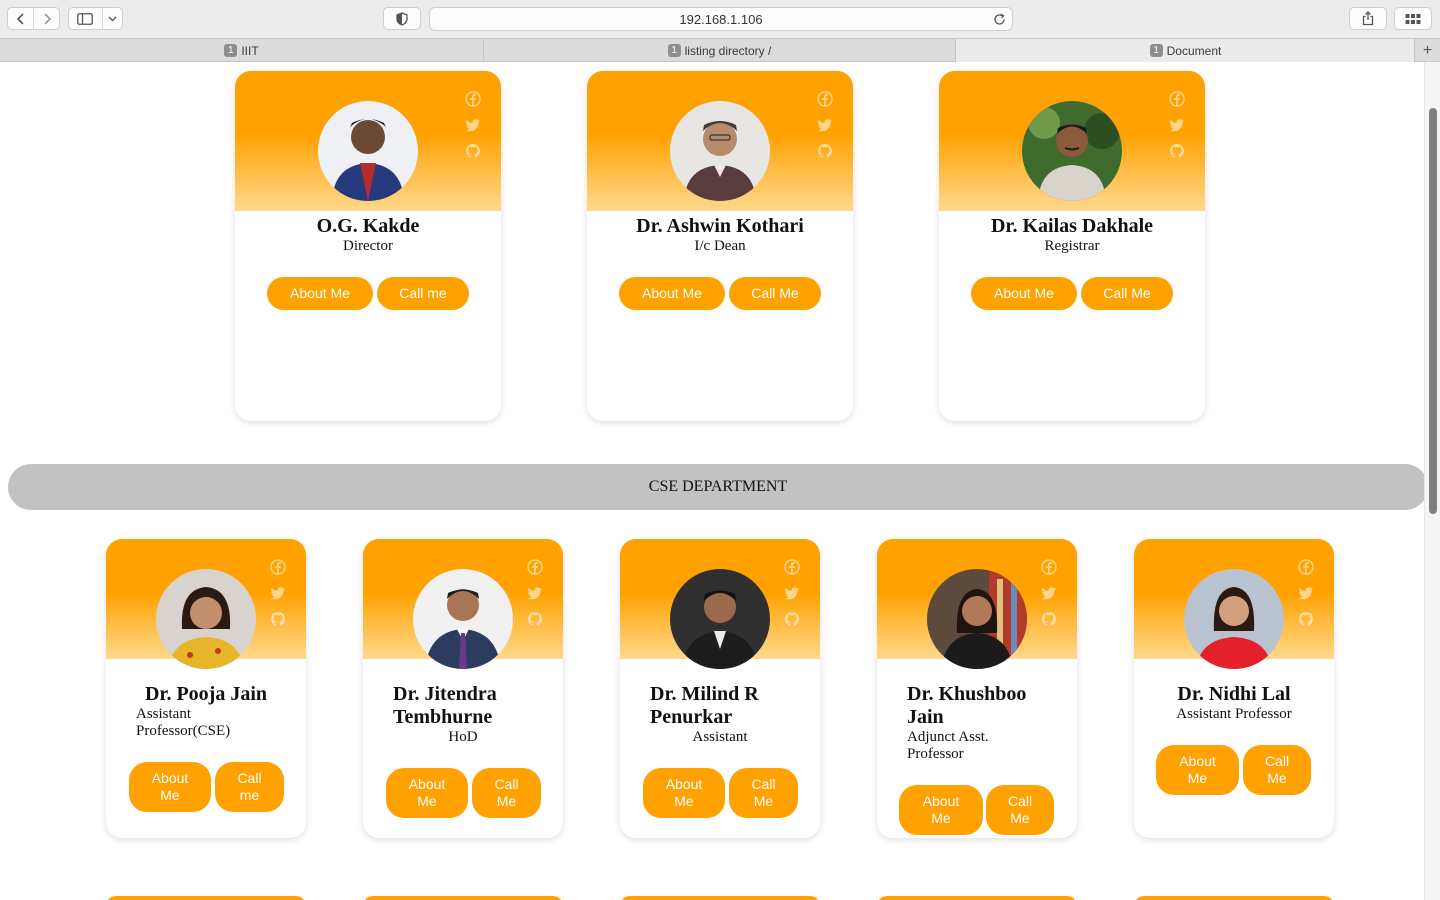 The image size is (1440, 900). What do you see at coordinates (20, 18) in the screenshot?
I see `back-button` at bounding box center [20, 18].